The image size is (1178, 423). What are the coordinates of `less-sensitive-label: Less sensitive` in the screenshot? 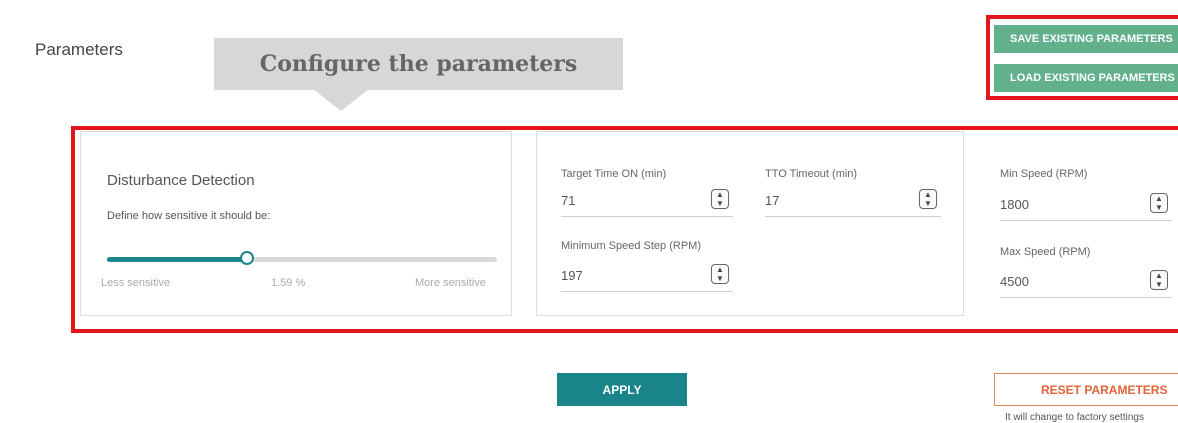 It's located at (136, 283).